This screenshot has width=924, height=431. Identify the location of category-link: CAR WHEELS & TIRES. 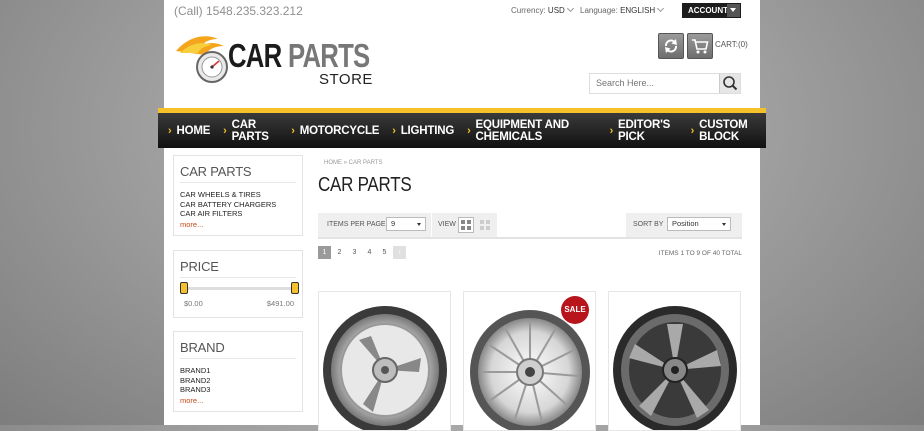
(228, 195).